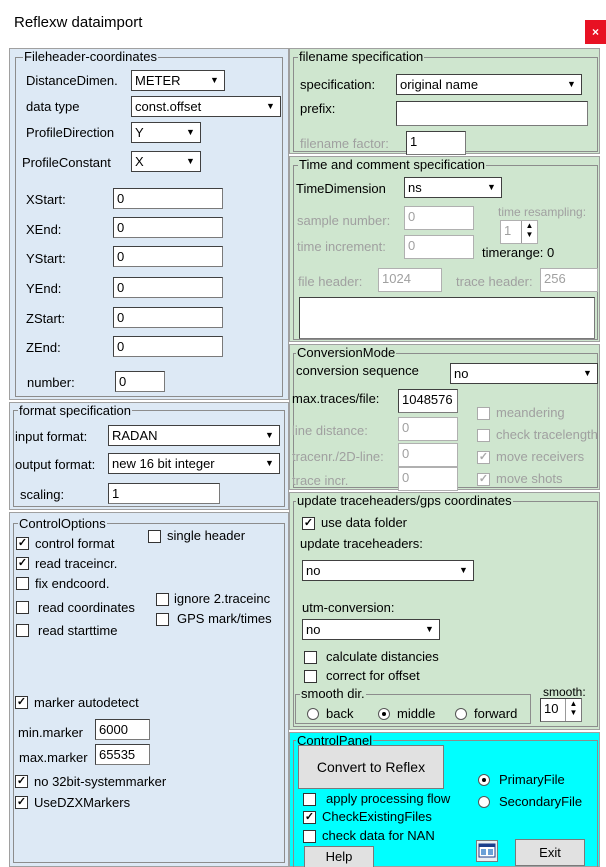 The width and height of the screenshot is (606, 867). What do you see at coordinates (166, 161) in the screenshot?
I see `profile-constant-select: X ▼` at bounding box center [166, 161].